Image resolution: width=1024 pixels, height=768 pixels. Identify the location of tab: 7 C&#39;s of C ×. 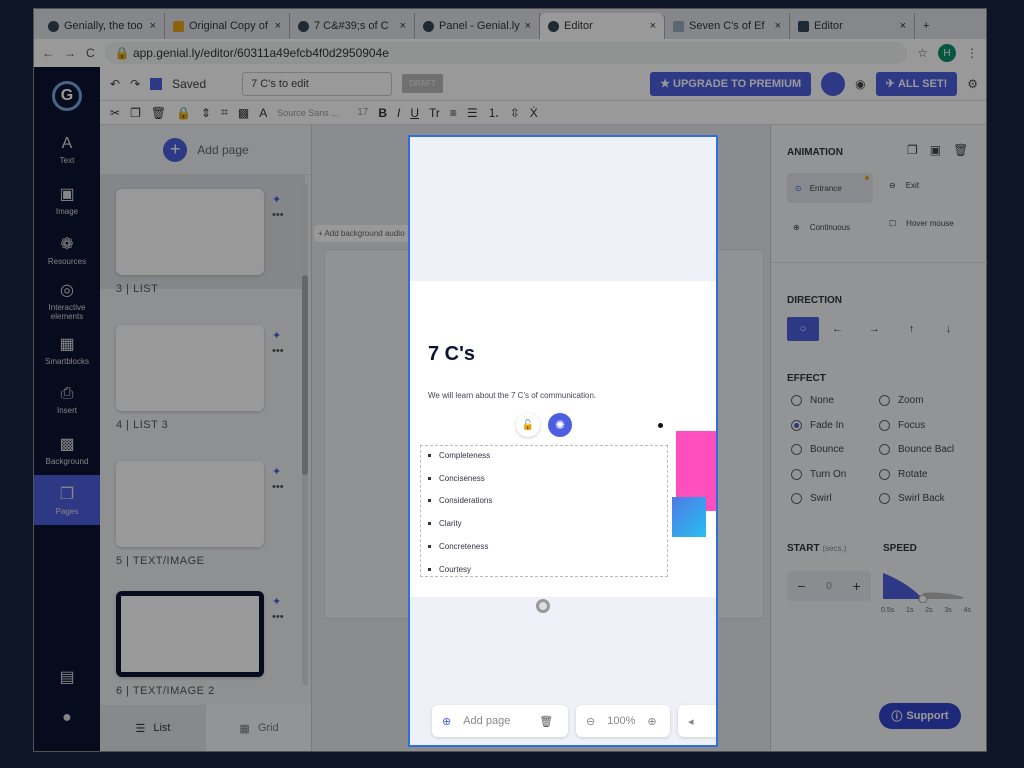
(352, 26).